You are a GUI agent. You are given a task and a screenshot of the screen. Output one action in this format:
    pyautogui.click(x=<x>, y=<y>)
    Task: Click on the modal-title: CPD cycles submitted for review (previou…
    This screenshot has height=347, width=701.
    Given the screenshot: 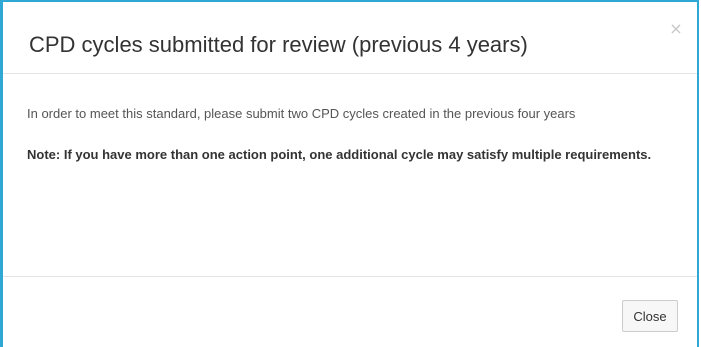 What is the action you would take?
    pyautogui.click(x=278, y=44)
    